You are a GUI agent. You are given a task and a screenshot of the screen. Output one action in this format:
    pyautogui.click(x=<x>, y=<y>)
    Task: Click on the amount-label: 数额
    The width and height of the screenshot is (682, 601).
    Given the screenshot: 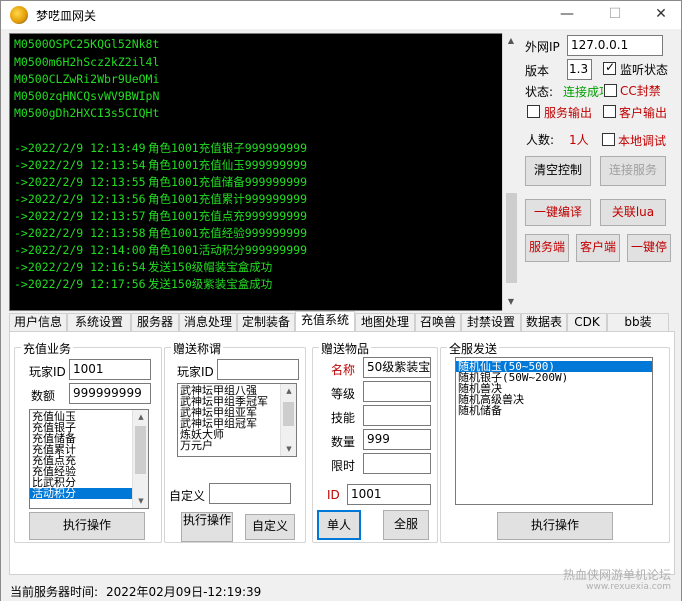 What is the action you would take?
    pyautogui.click(x=43, y=396)
    